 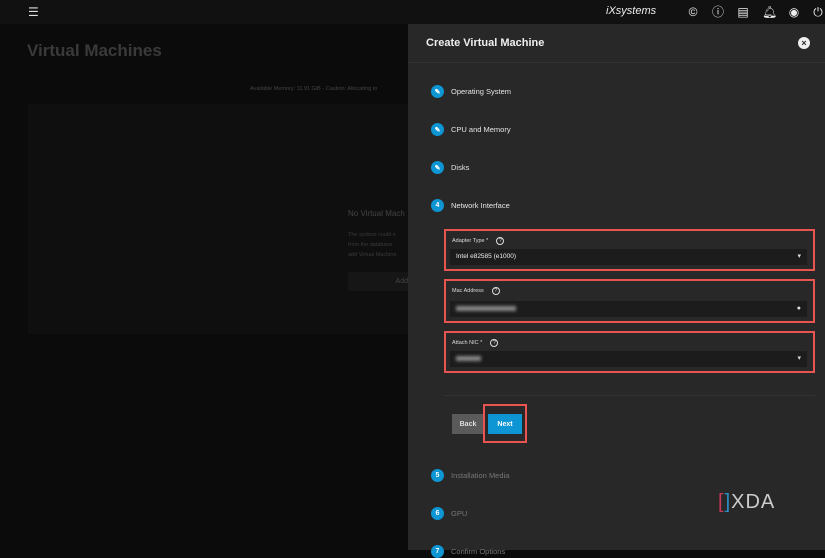 What do you see at coordinates (478, 551) in the screenshot?
I see `step-label: Confirm Options` at bounding box center [478, 551].